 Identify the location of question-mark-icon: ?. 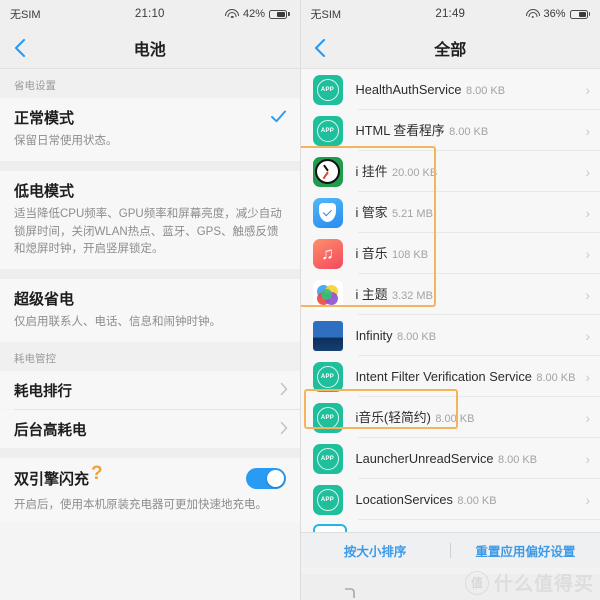
(97, 473).